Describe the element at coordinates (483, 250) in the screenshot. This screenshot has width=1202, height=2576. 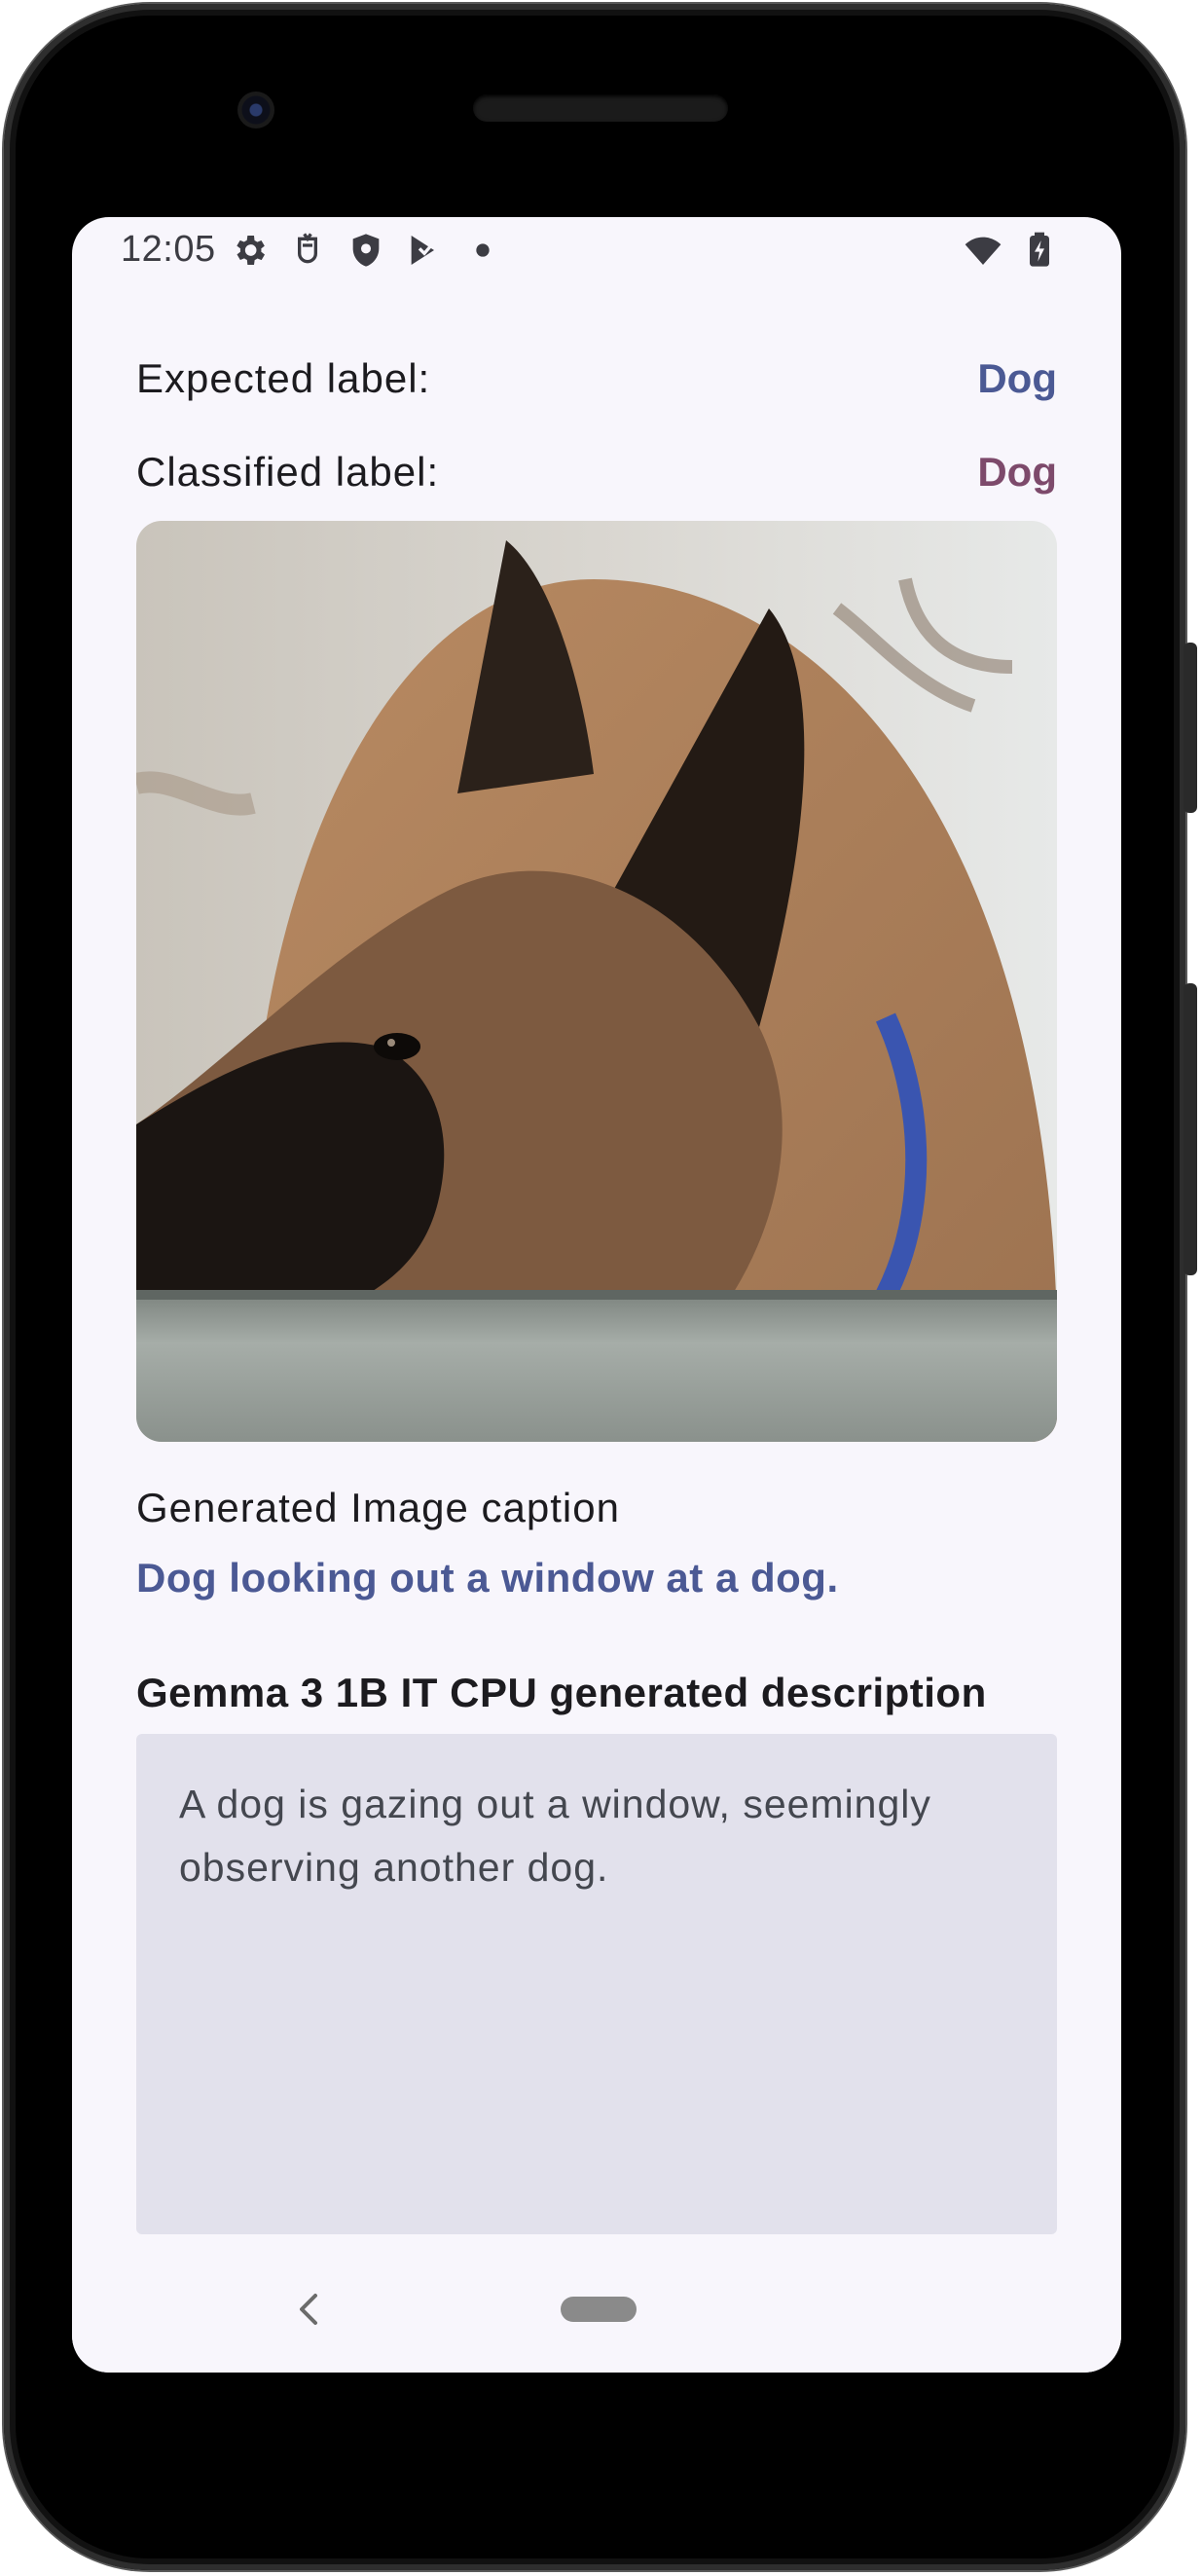
I see `dot-icon` at that location.